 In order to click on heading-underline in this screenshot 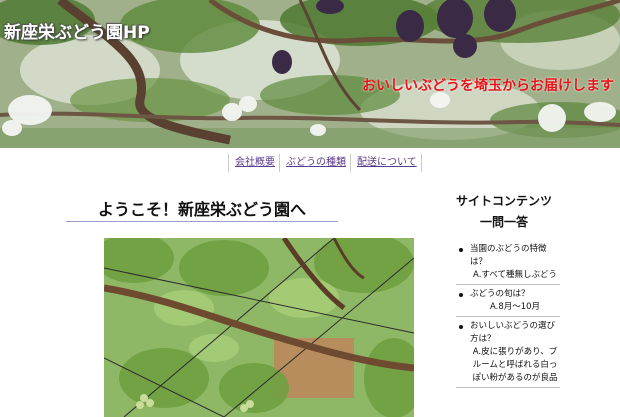, I will do `click(202, 221)`.